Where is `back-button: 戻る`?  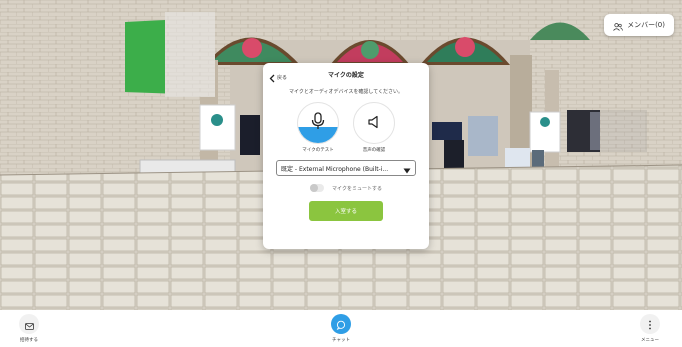
back-button: 戻る is located at coordinates (278, 77).